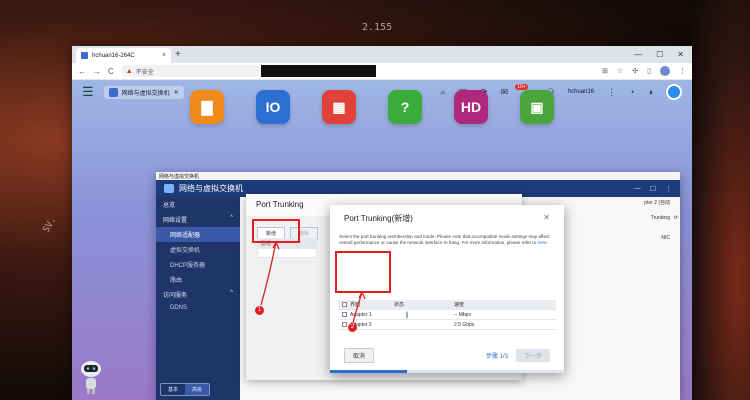  Describe the element at coordinates (91, 377) in the screenshot. I see `robot-assistant-icon` at that location.